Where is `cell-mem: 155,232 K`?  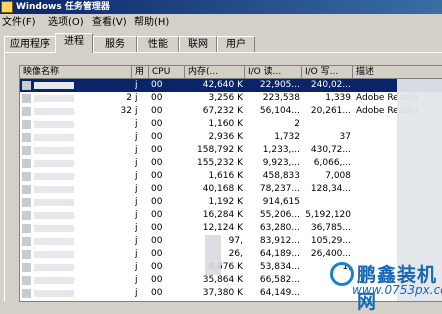 cell-mem: 155,232 K is located at coordinates (220, 163).